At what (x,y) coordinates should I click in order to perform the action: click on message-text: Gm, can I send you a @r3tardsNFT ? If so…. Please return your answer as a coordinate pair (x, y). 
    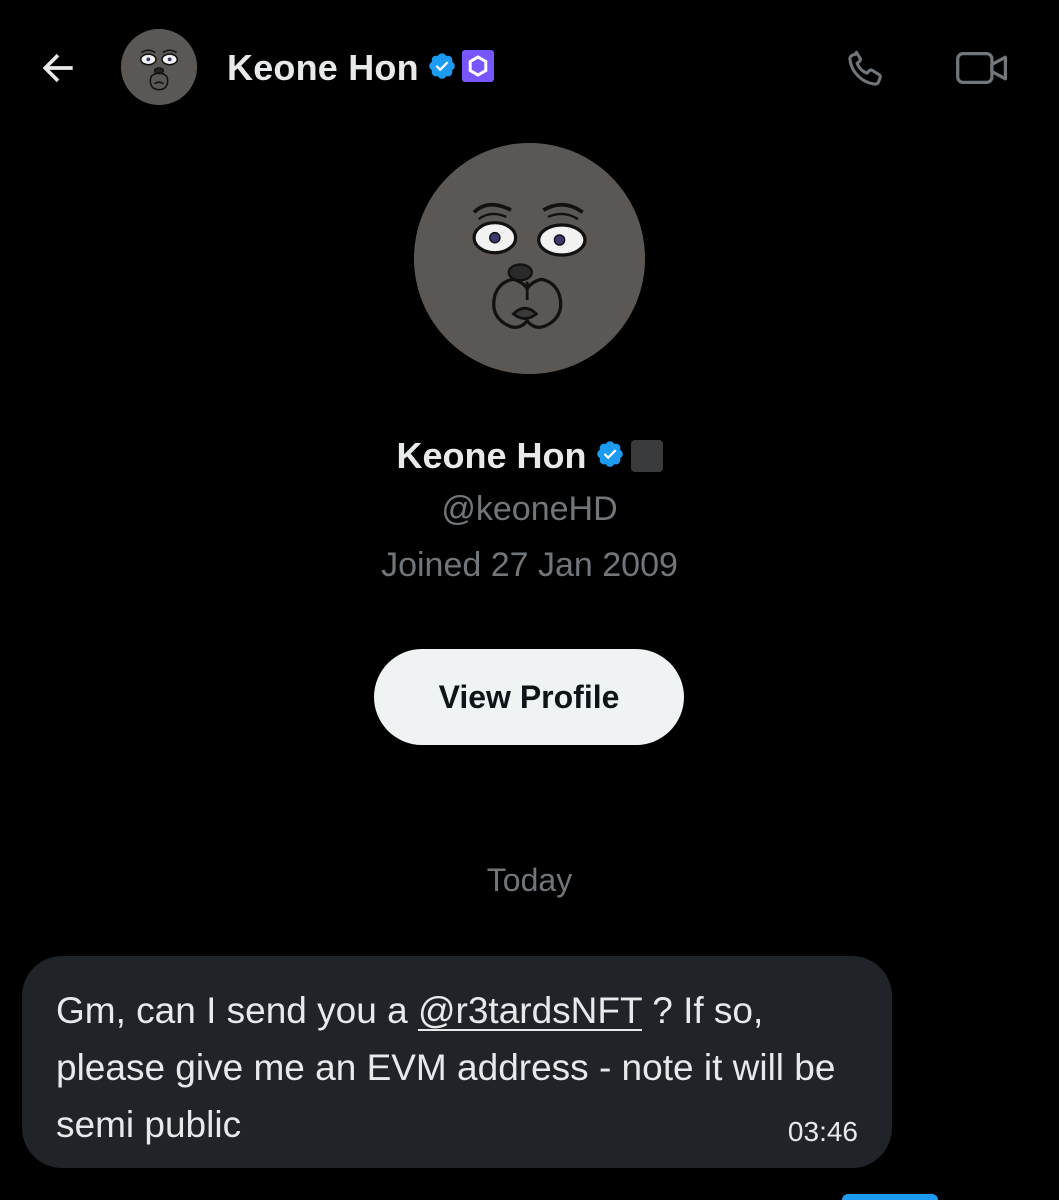
    Looking at the image, I should click on (456, 1067).